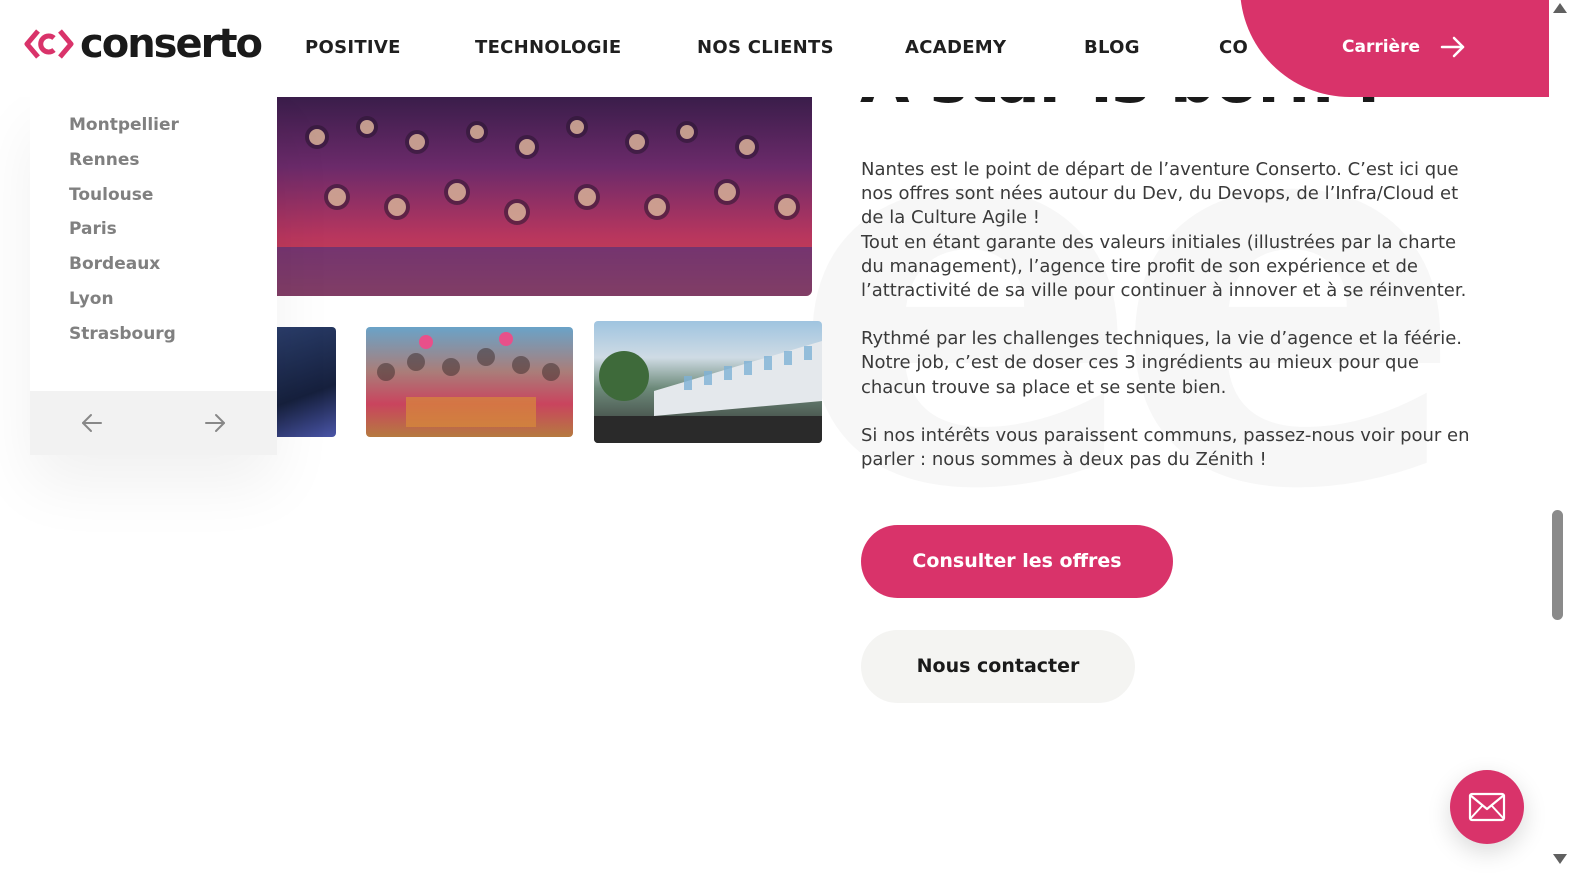 The height and width of the screenshot is (878, 1584). I want to click on arrow-left-icon, so click(92, 423).